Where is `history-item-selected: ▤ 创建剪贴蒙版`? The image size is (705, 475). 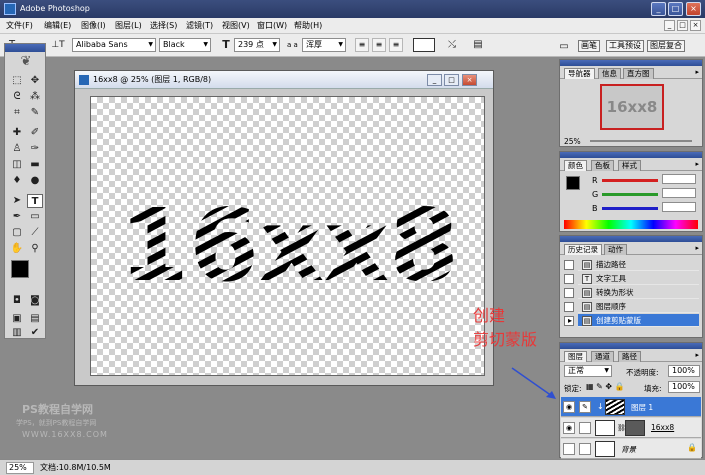 history-item-selected: ▤ 创建剪贴蒙版 is located at coordinates (638, 320).